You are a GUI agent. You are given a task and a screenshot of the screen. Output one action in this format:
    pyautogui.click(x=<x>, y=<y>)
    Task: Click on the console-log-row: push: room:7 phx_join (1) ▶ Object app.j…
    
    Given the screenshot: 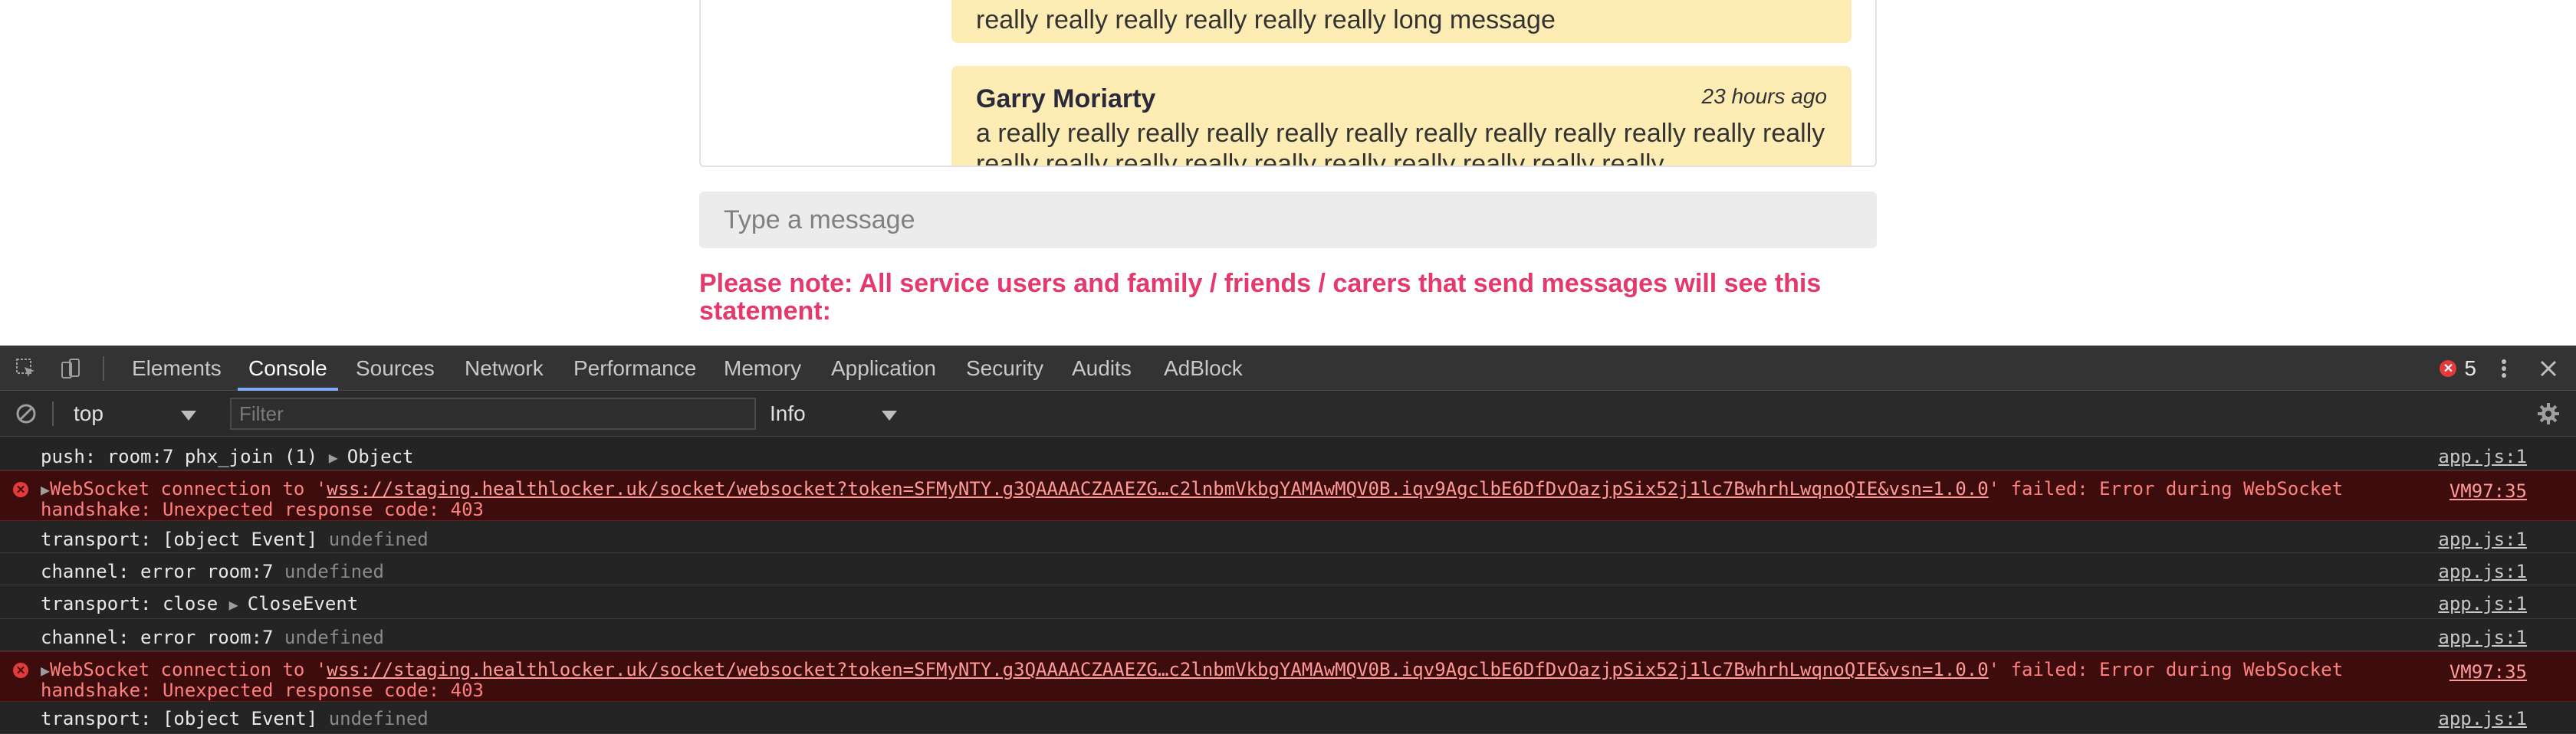 What is the action you would take?
    pyautogui.click(x=1288, y=453)
    